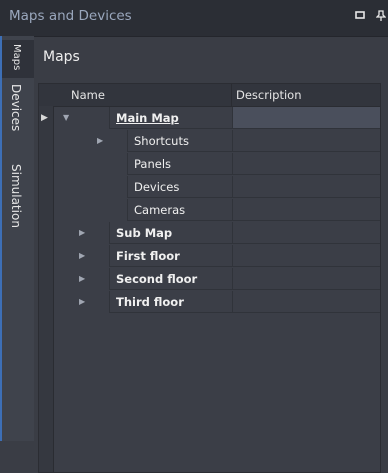 The height and width of the screenshot is (473, 388). Describe the element at coordinates (157, 187) in the screenshot. I see `row-name: Devices` at that location.